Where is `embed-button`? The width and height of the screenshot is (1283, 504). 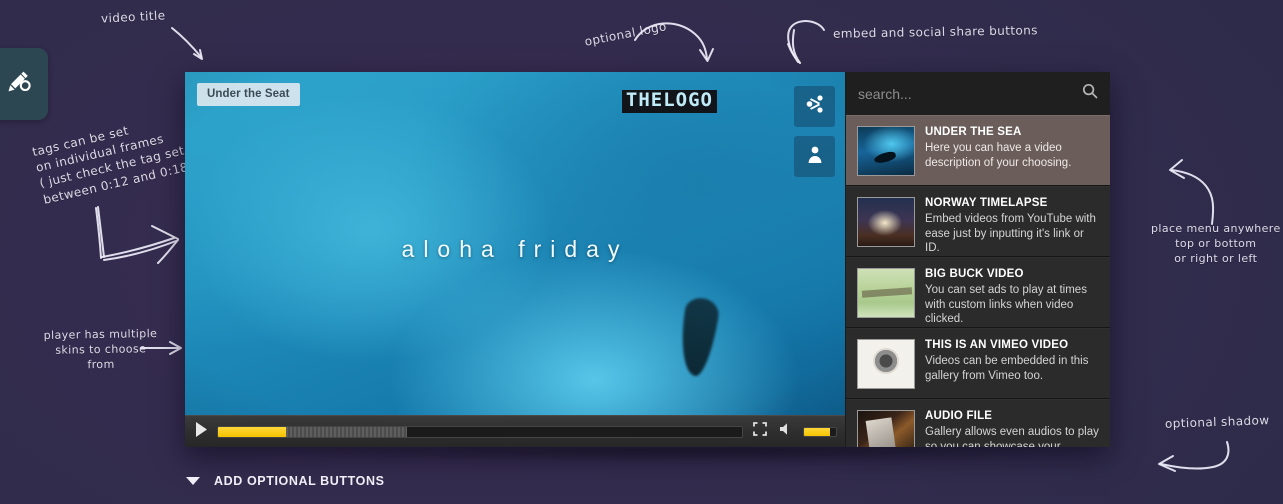
embed-button is located at coordinates (814, 156).